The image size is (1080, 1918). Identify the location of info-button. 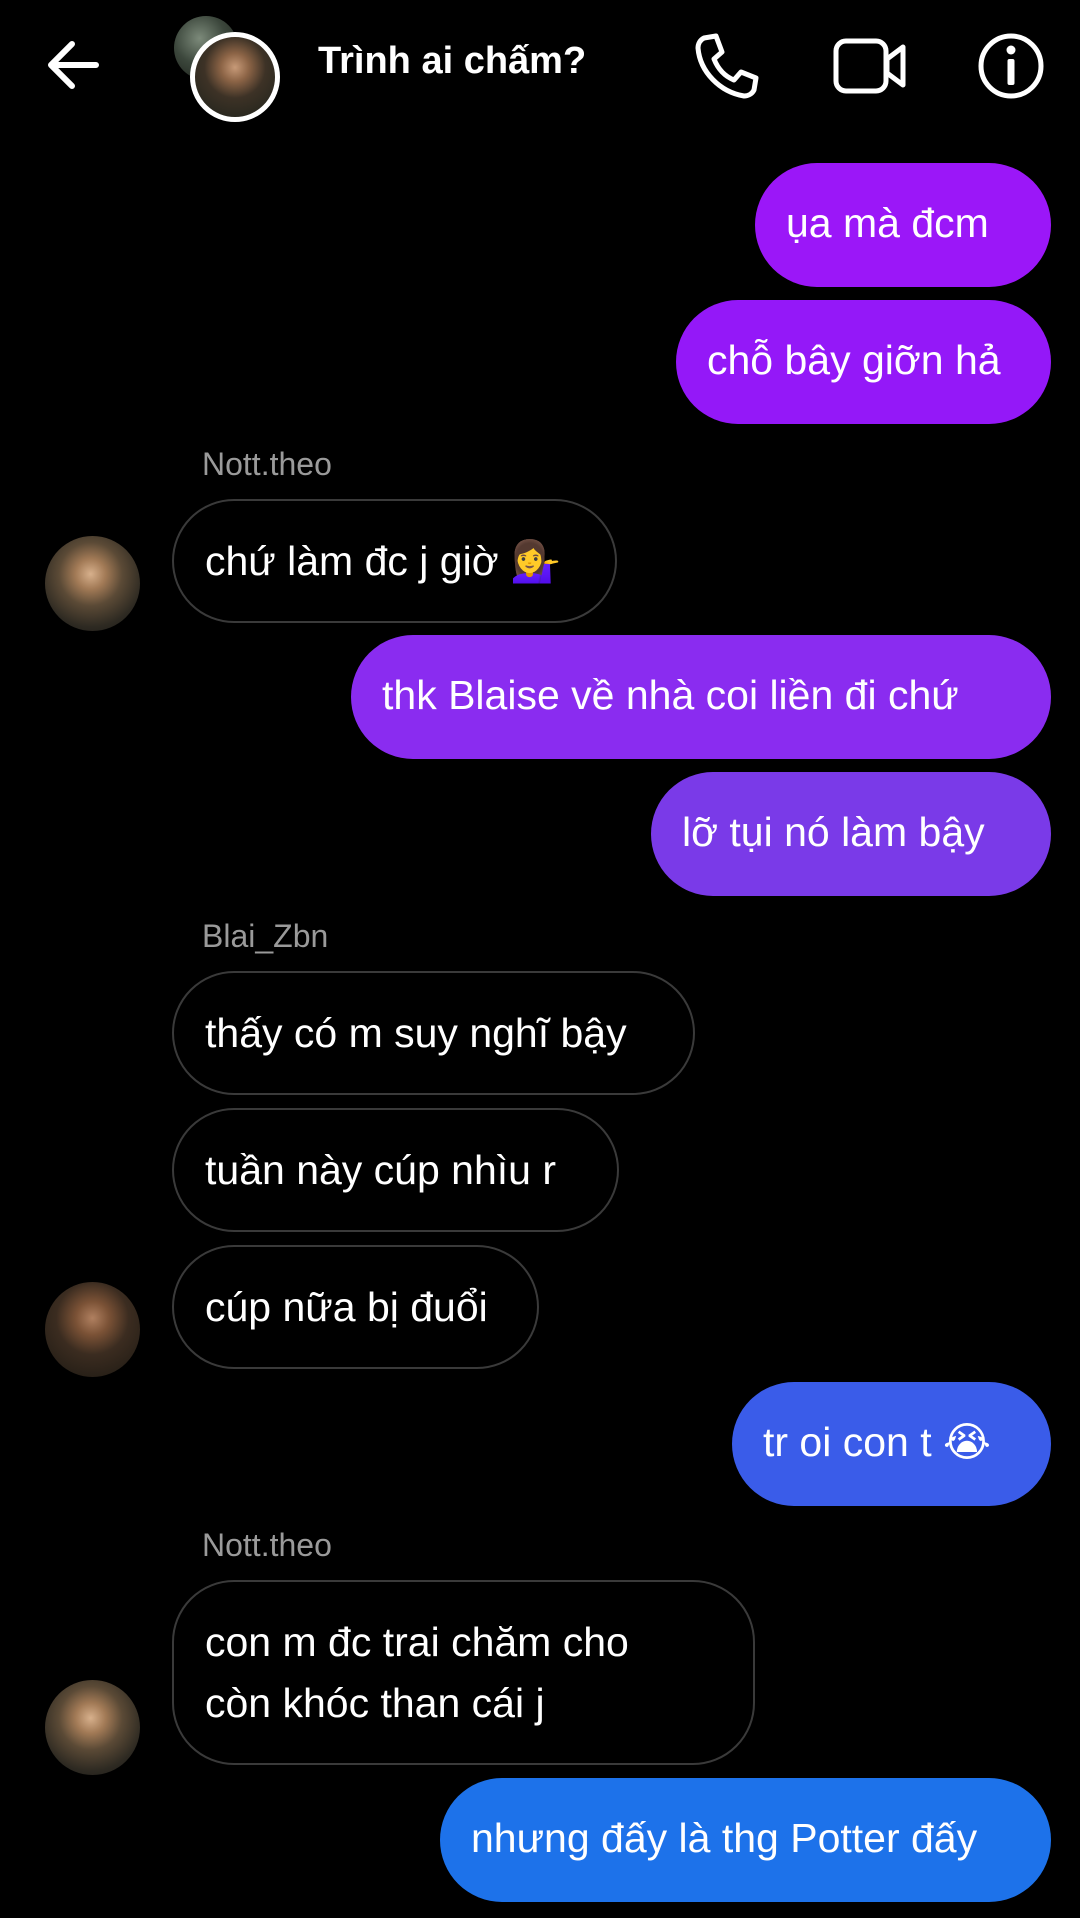
(1011, 66).